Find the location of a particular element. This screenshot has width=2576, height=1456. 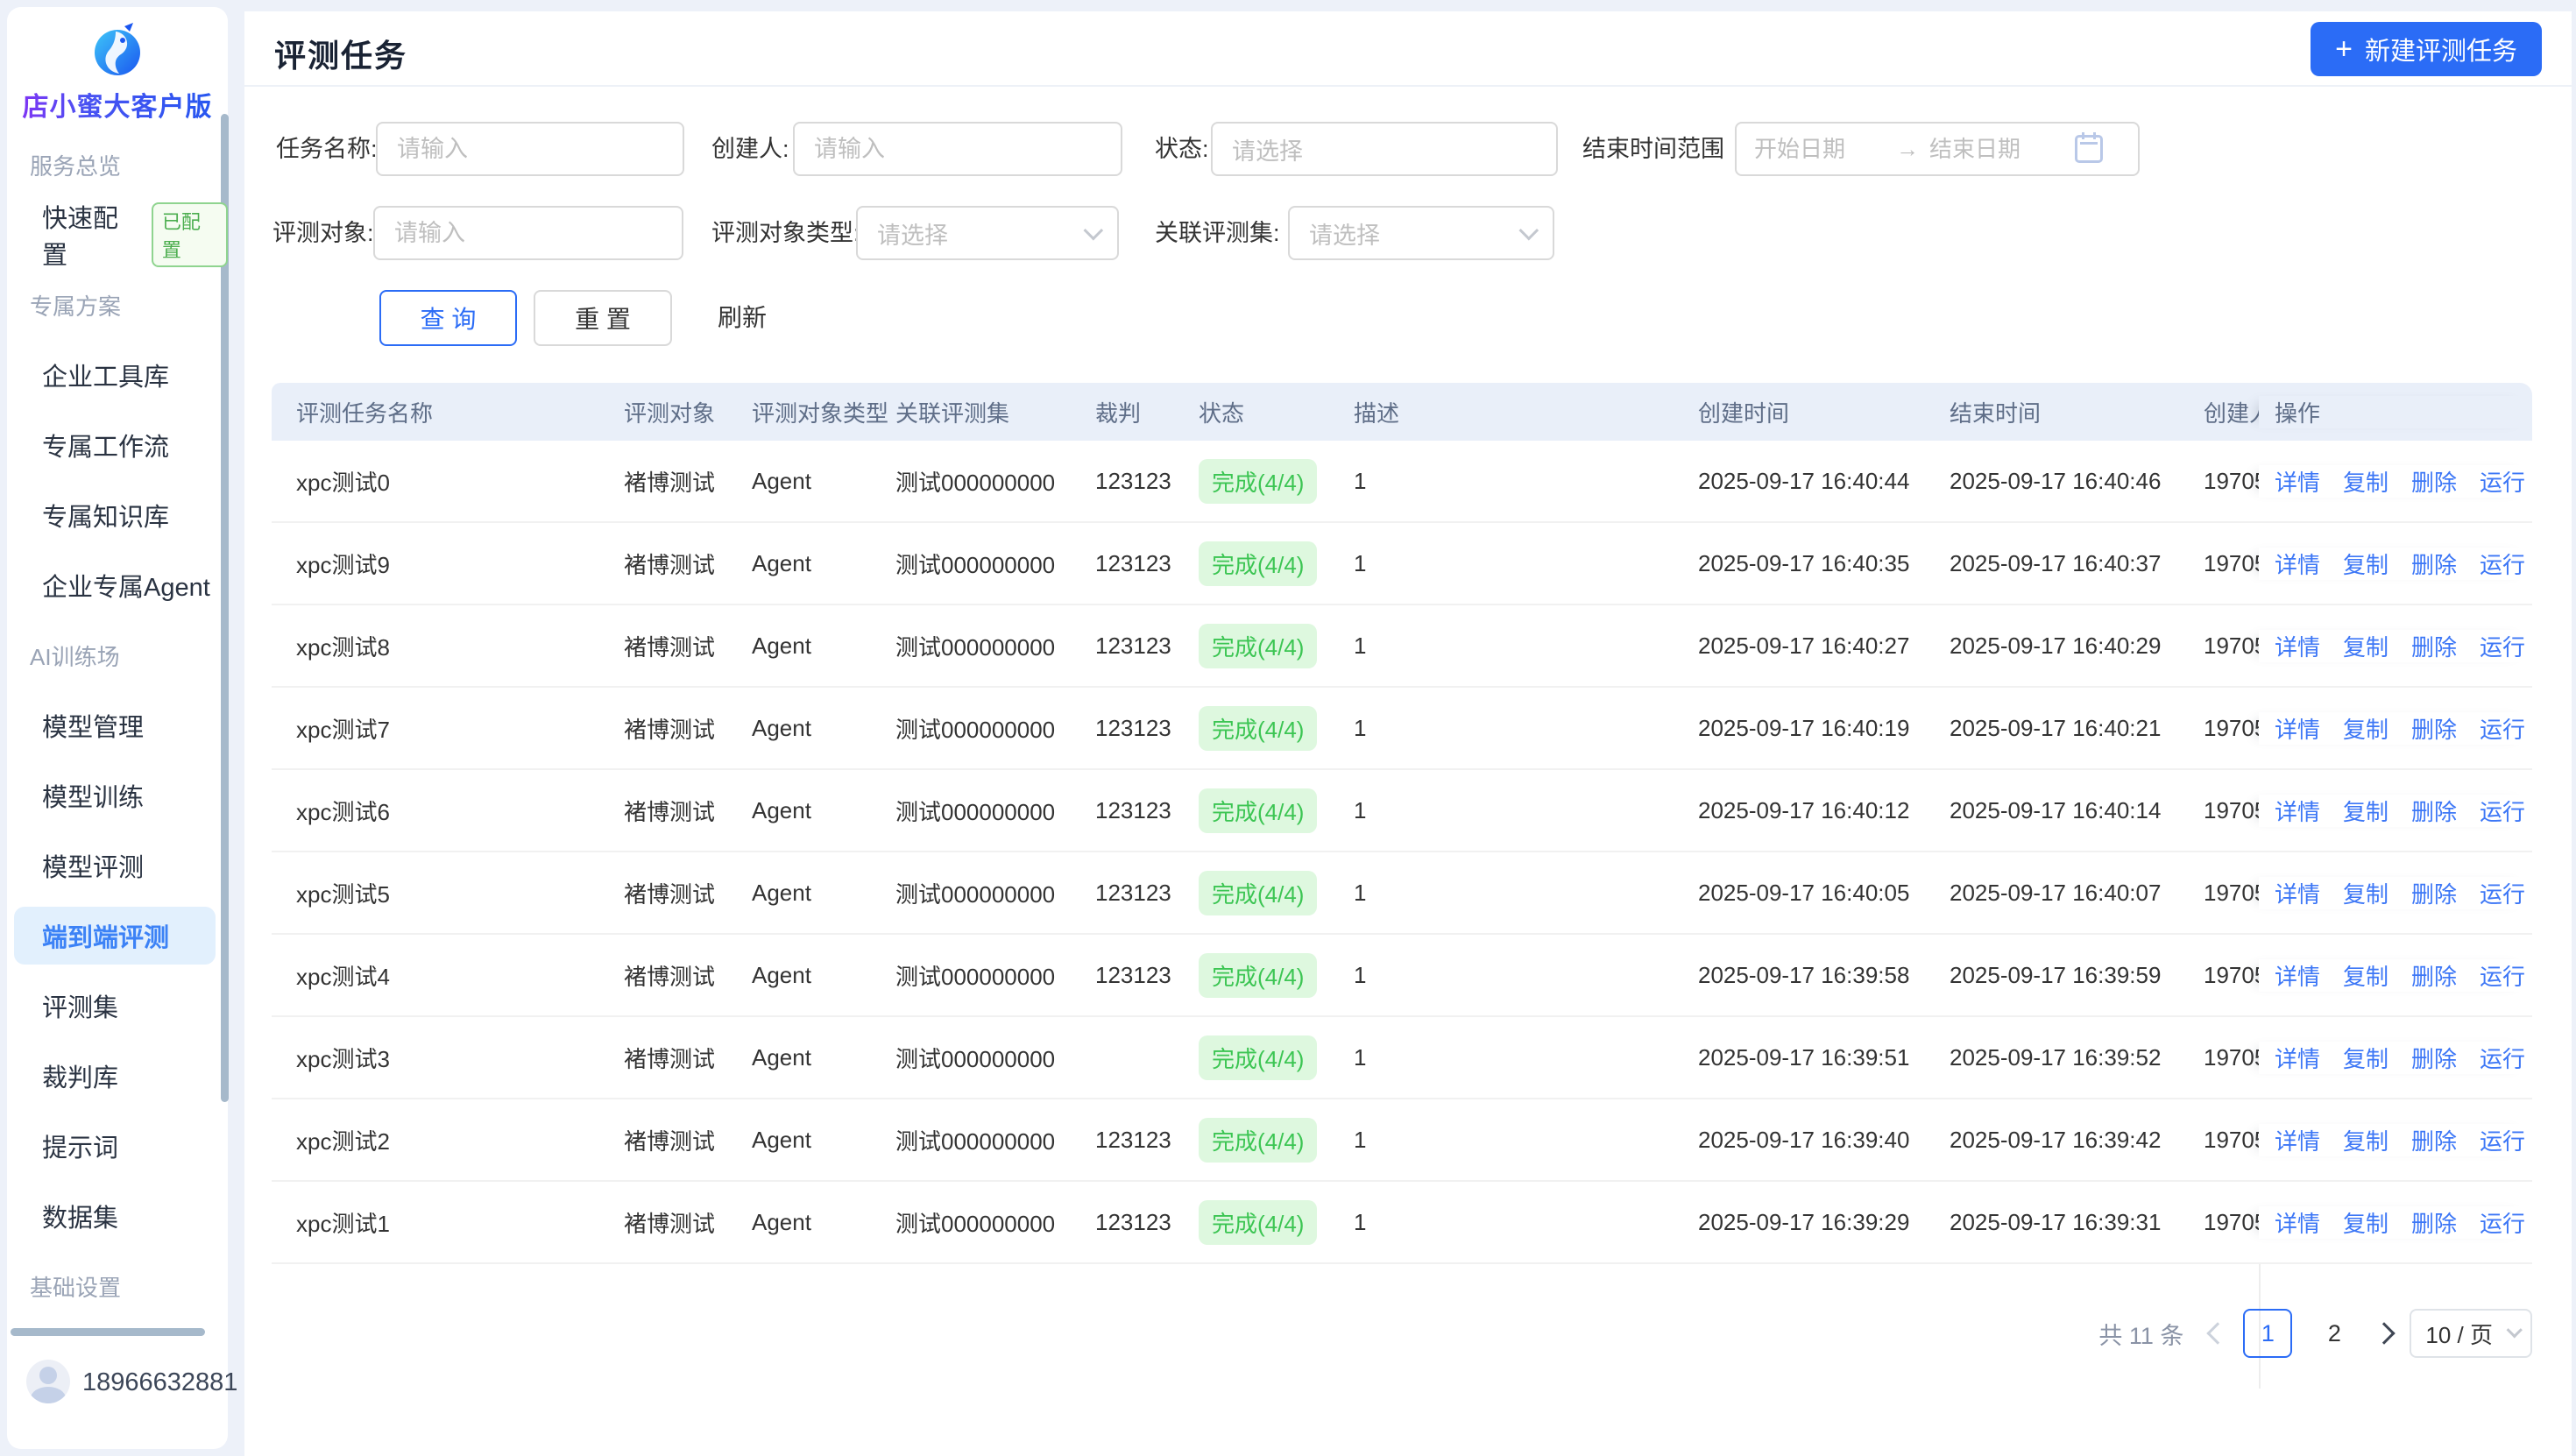

linked-dataset-select: 请选择 is located at coordinates (1421, 233).